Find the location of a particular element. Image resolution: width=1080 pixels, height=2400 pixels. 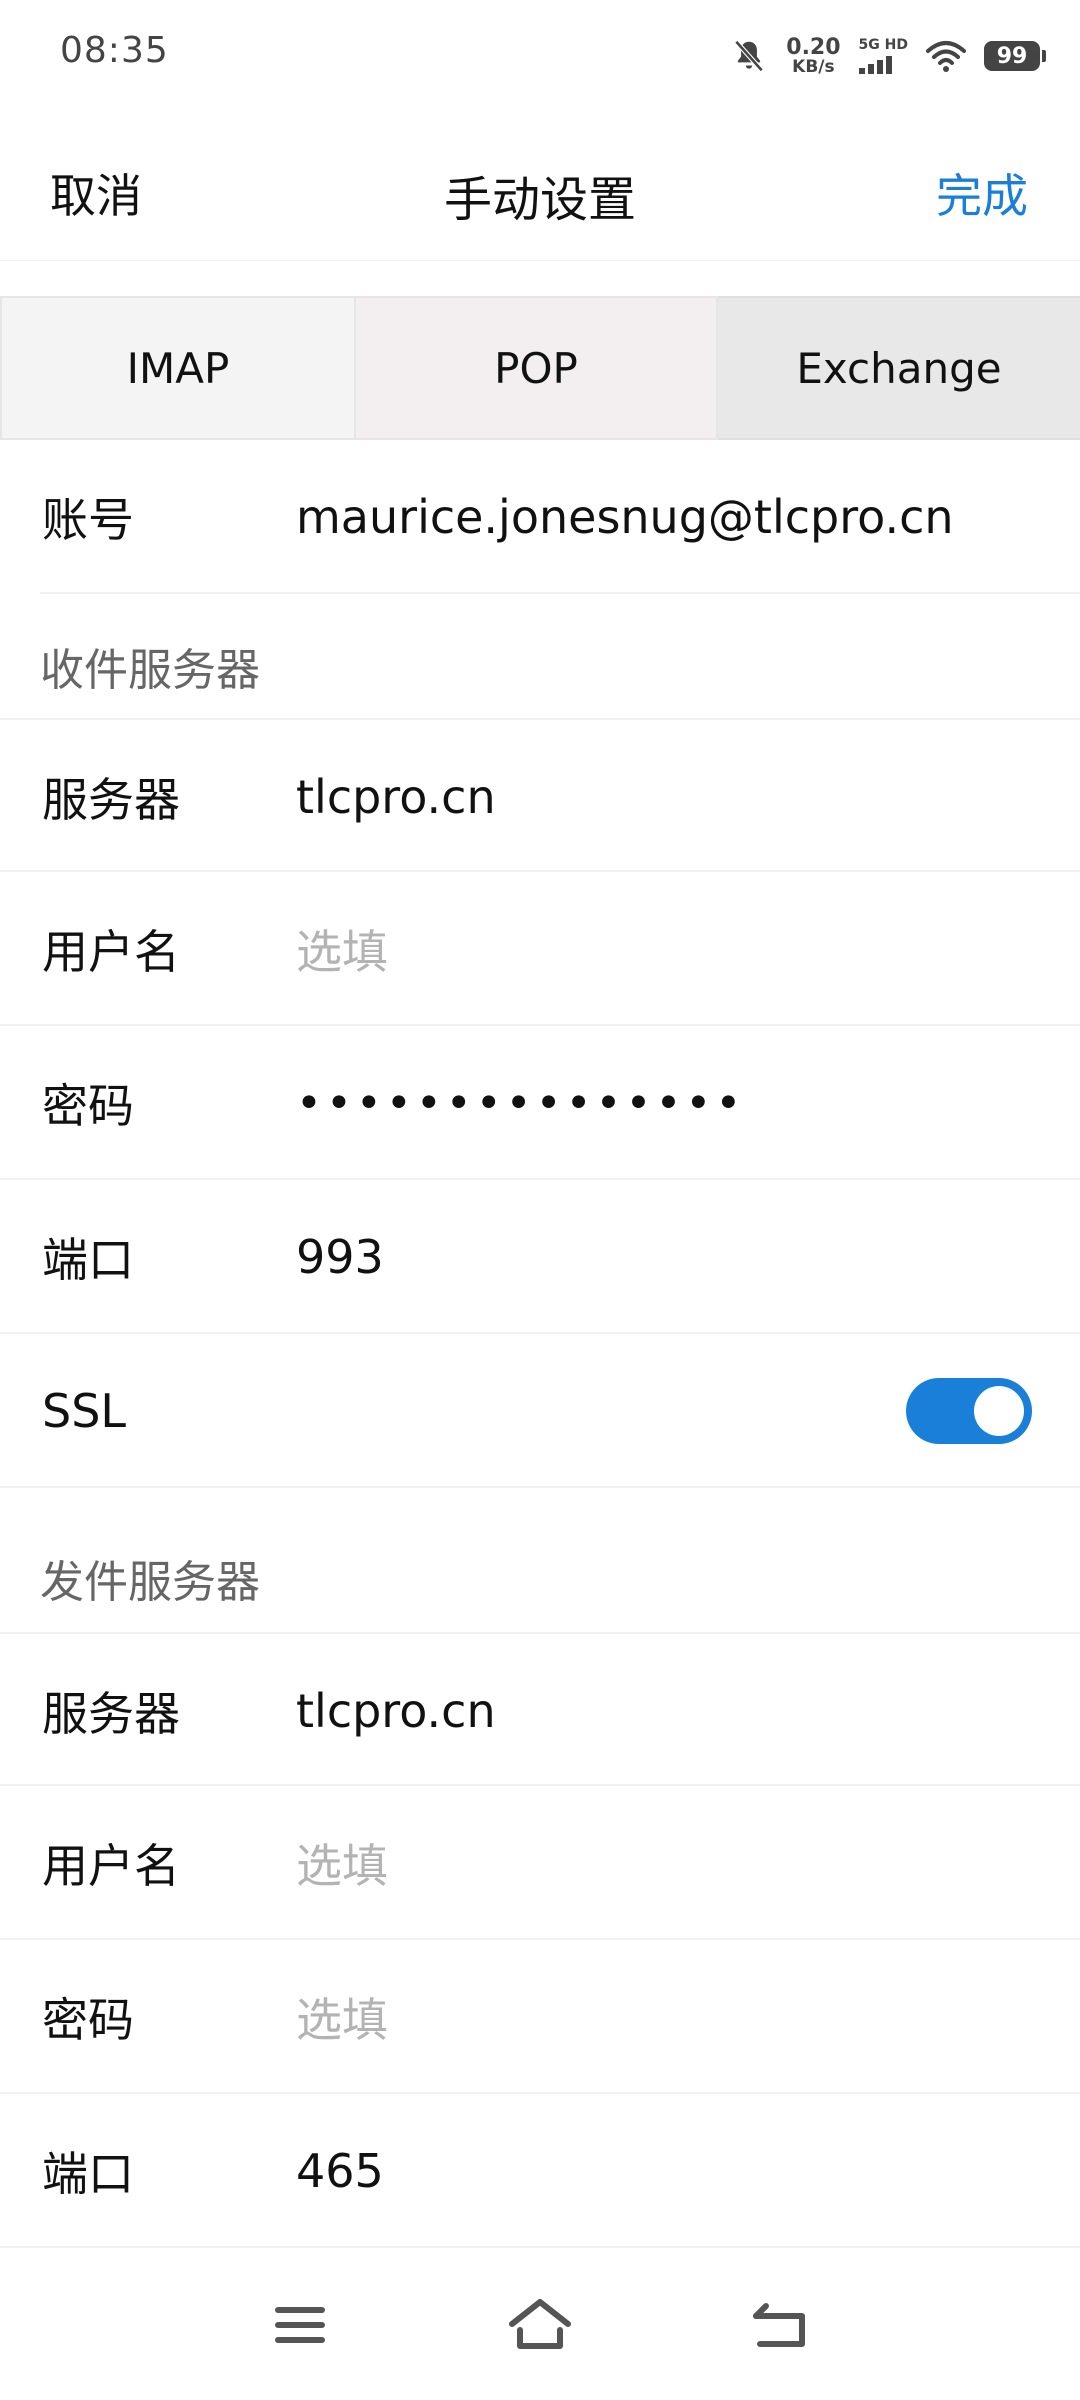

status-time: 08:35 is located at coordinates (114, 50).